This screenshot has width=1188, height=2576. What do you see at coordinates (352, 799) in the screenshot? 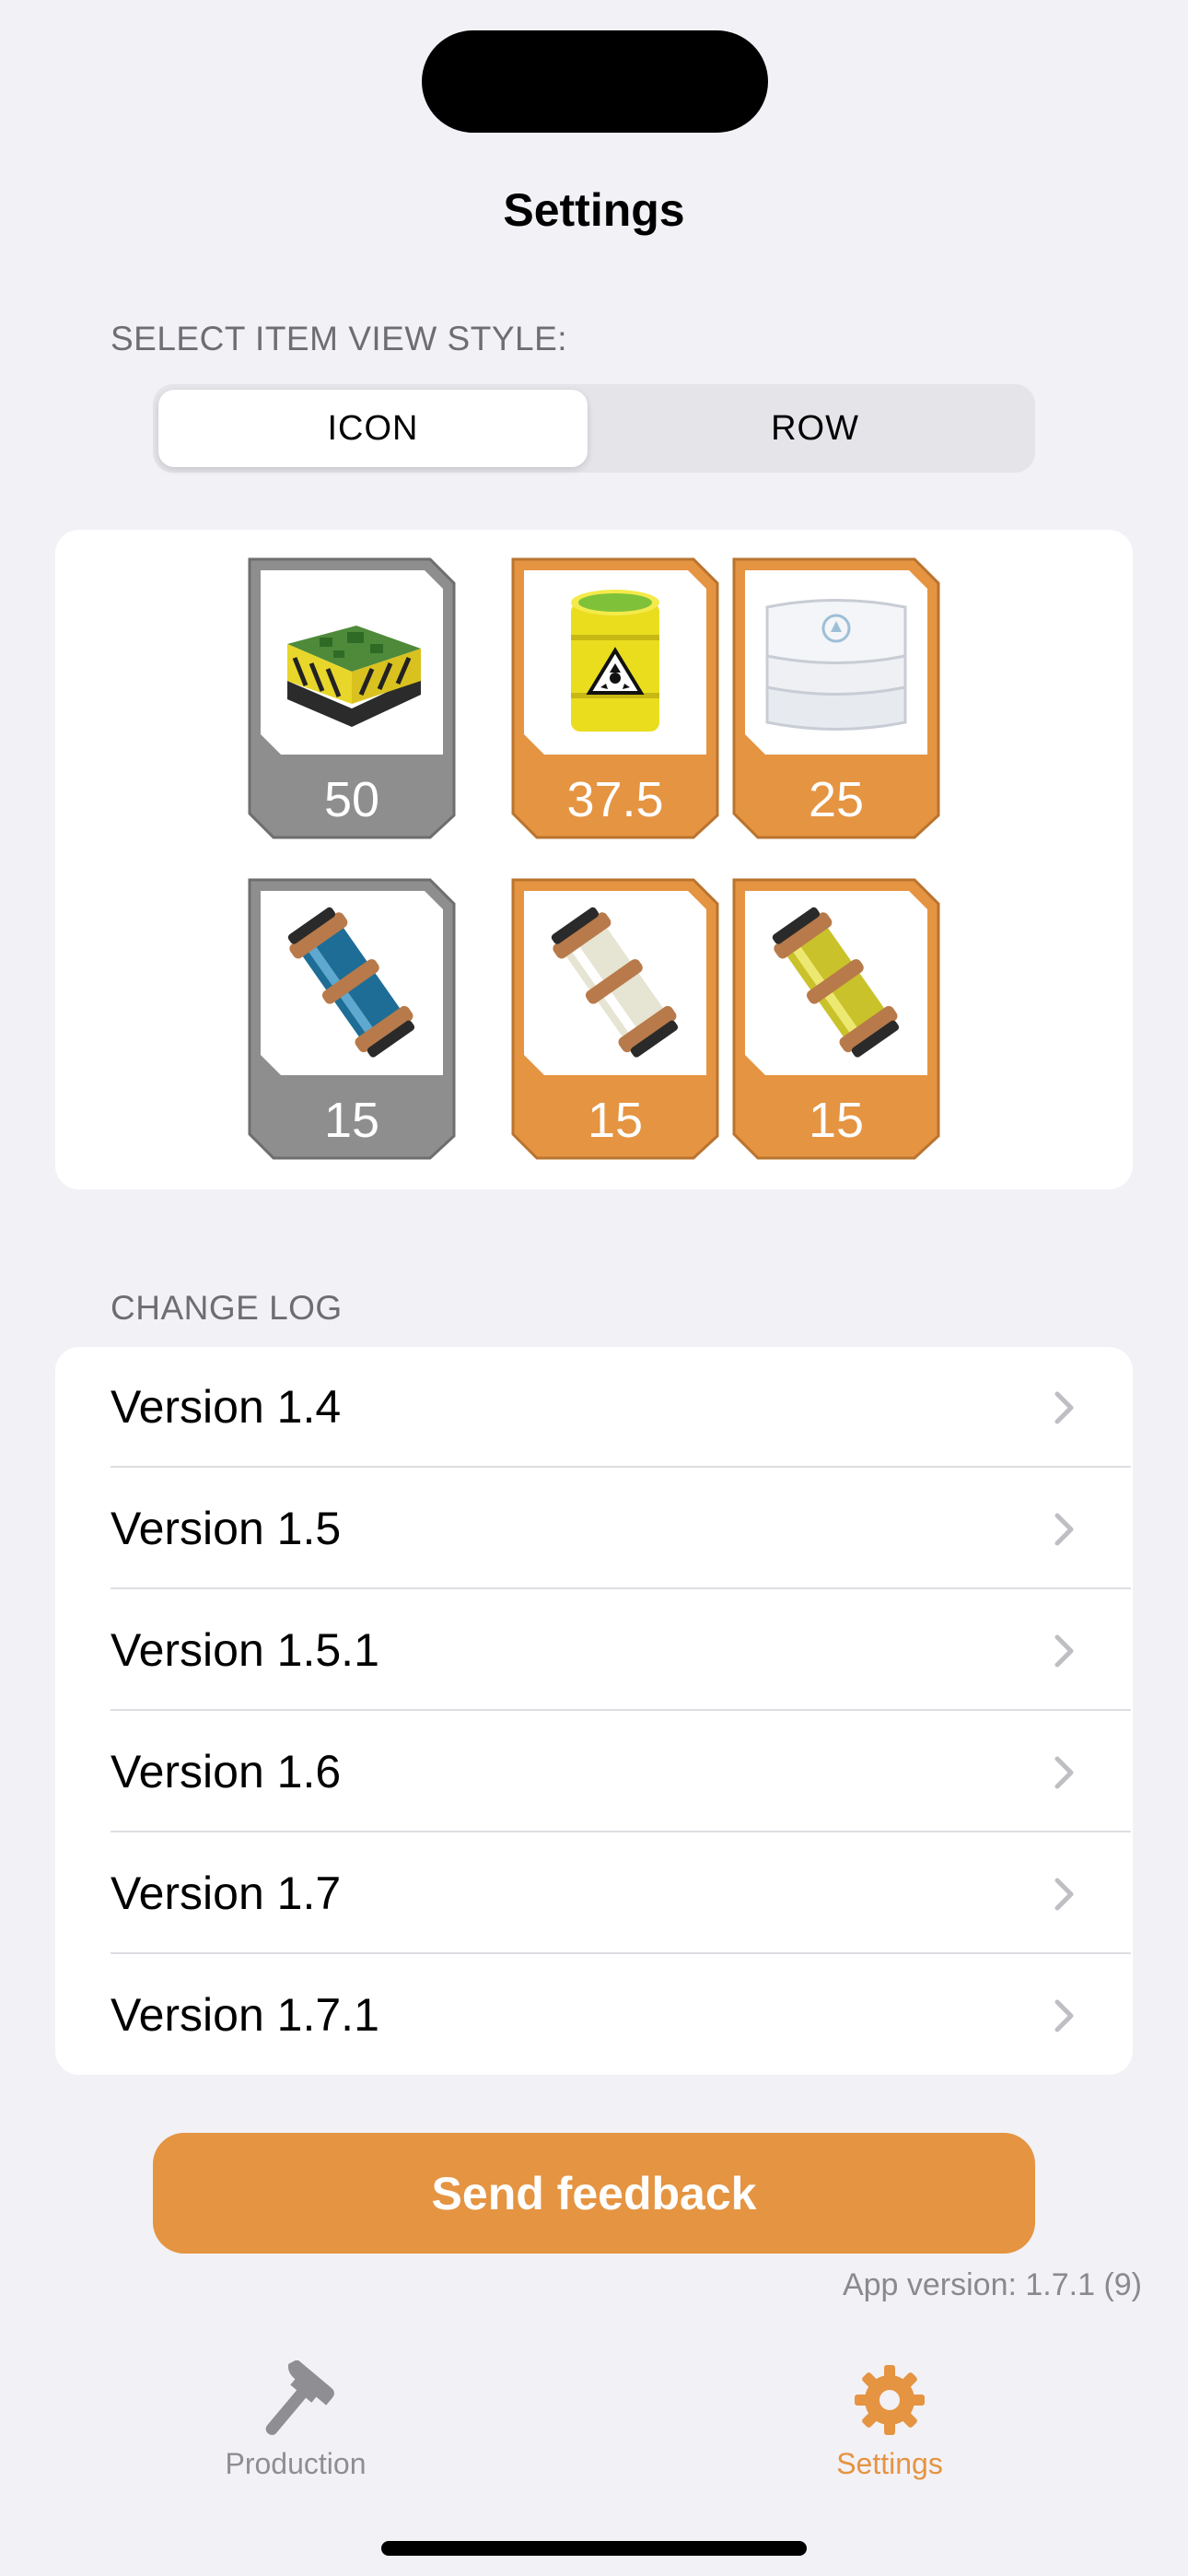
I see `item-quantity: 50` at bounding box center [352, 799].